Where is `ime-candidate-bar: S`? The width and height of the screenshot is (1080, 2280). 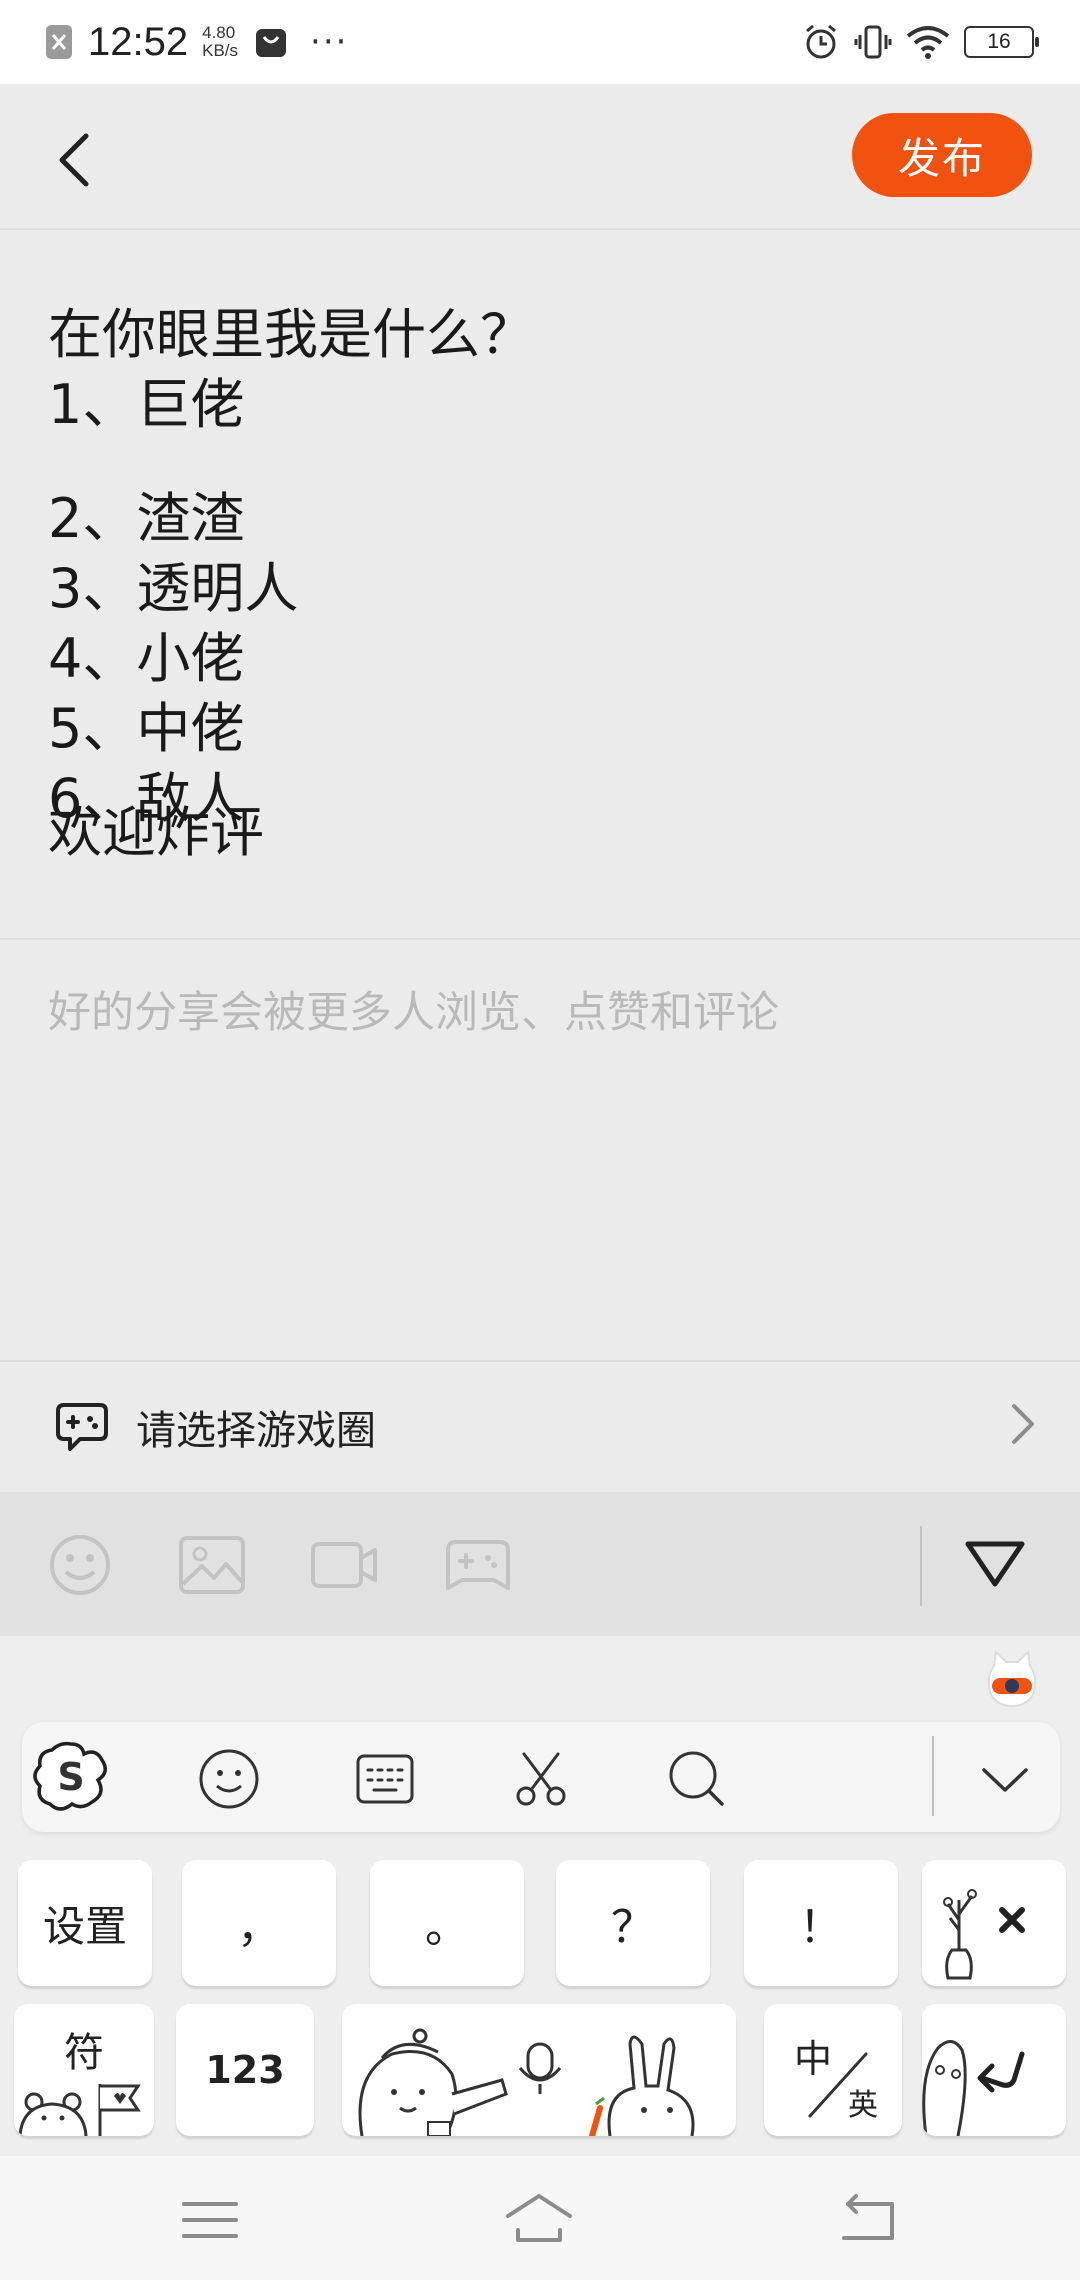 ime-candidate-bar: S is located at coordinates (541, 1777).